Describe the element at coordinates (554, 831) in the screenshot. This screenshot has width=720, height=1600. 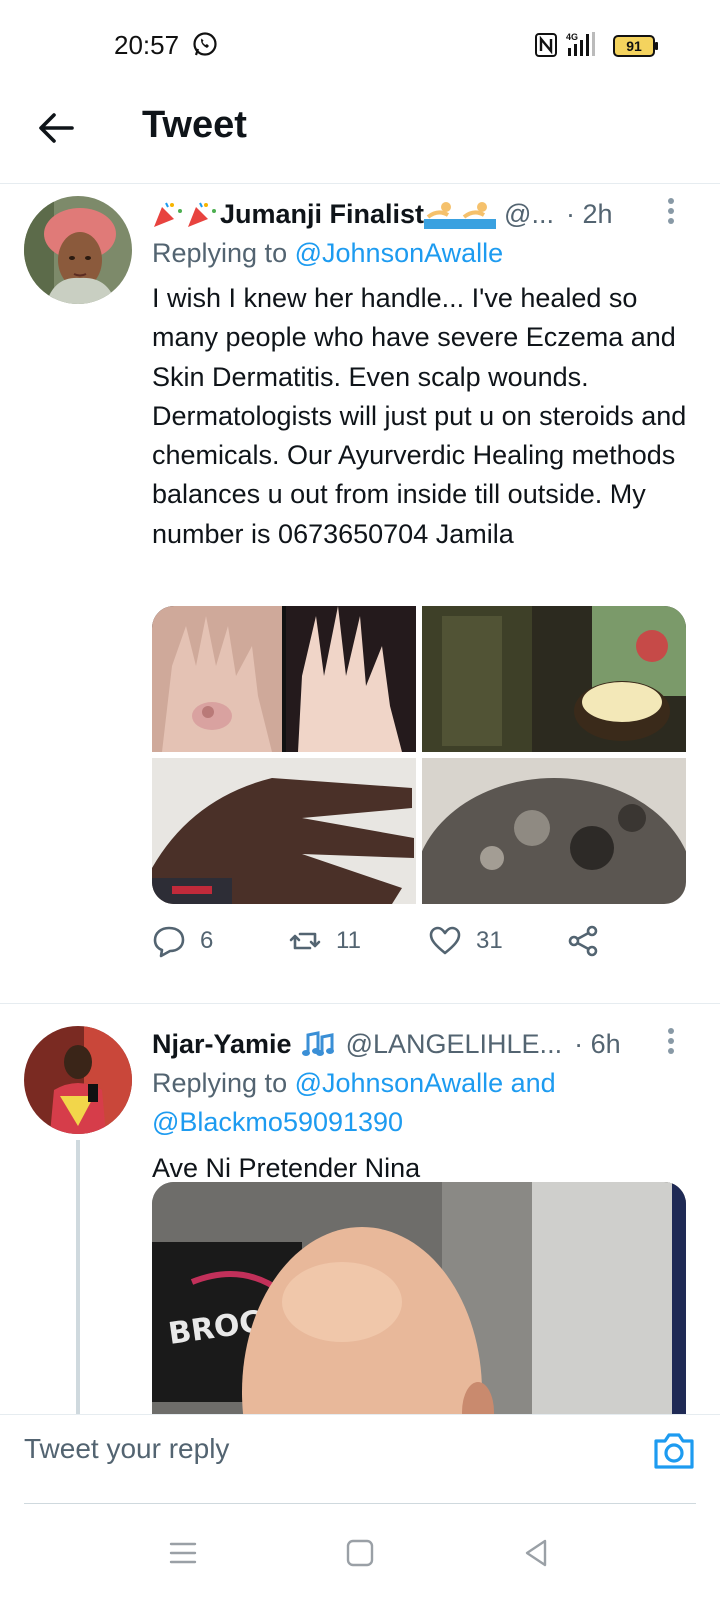
I see `media-image-scalp` at that location.